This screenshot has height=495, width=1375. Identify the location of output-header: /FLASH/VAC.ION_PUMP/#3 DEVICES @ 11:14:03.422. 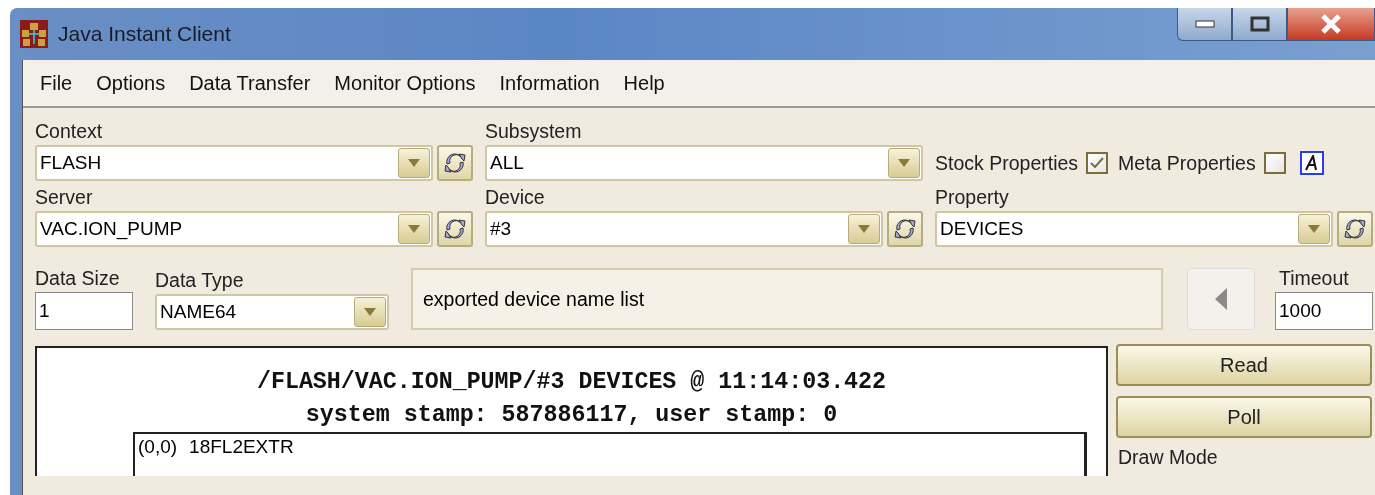
(571, 382).